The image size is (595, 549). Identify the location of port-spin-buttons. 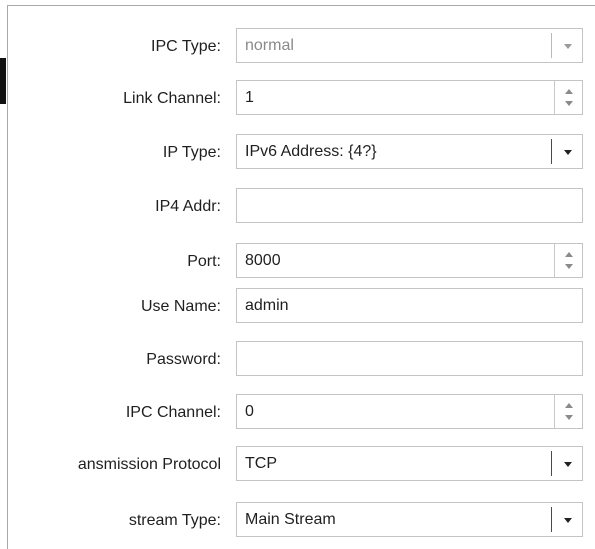
(568, 260).